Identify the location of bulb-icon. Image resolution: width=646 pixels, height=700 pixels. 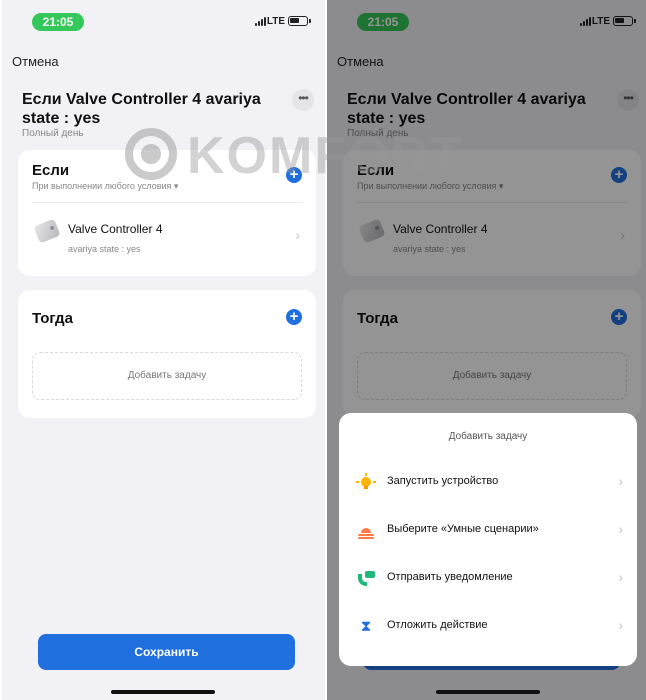
(366, 482).